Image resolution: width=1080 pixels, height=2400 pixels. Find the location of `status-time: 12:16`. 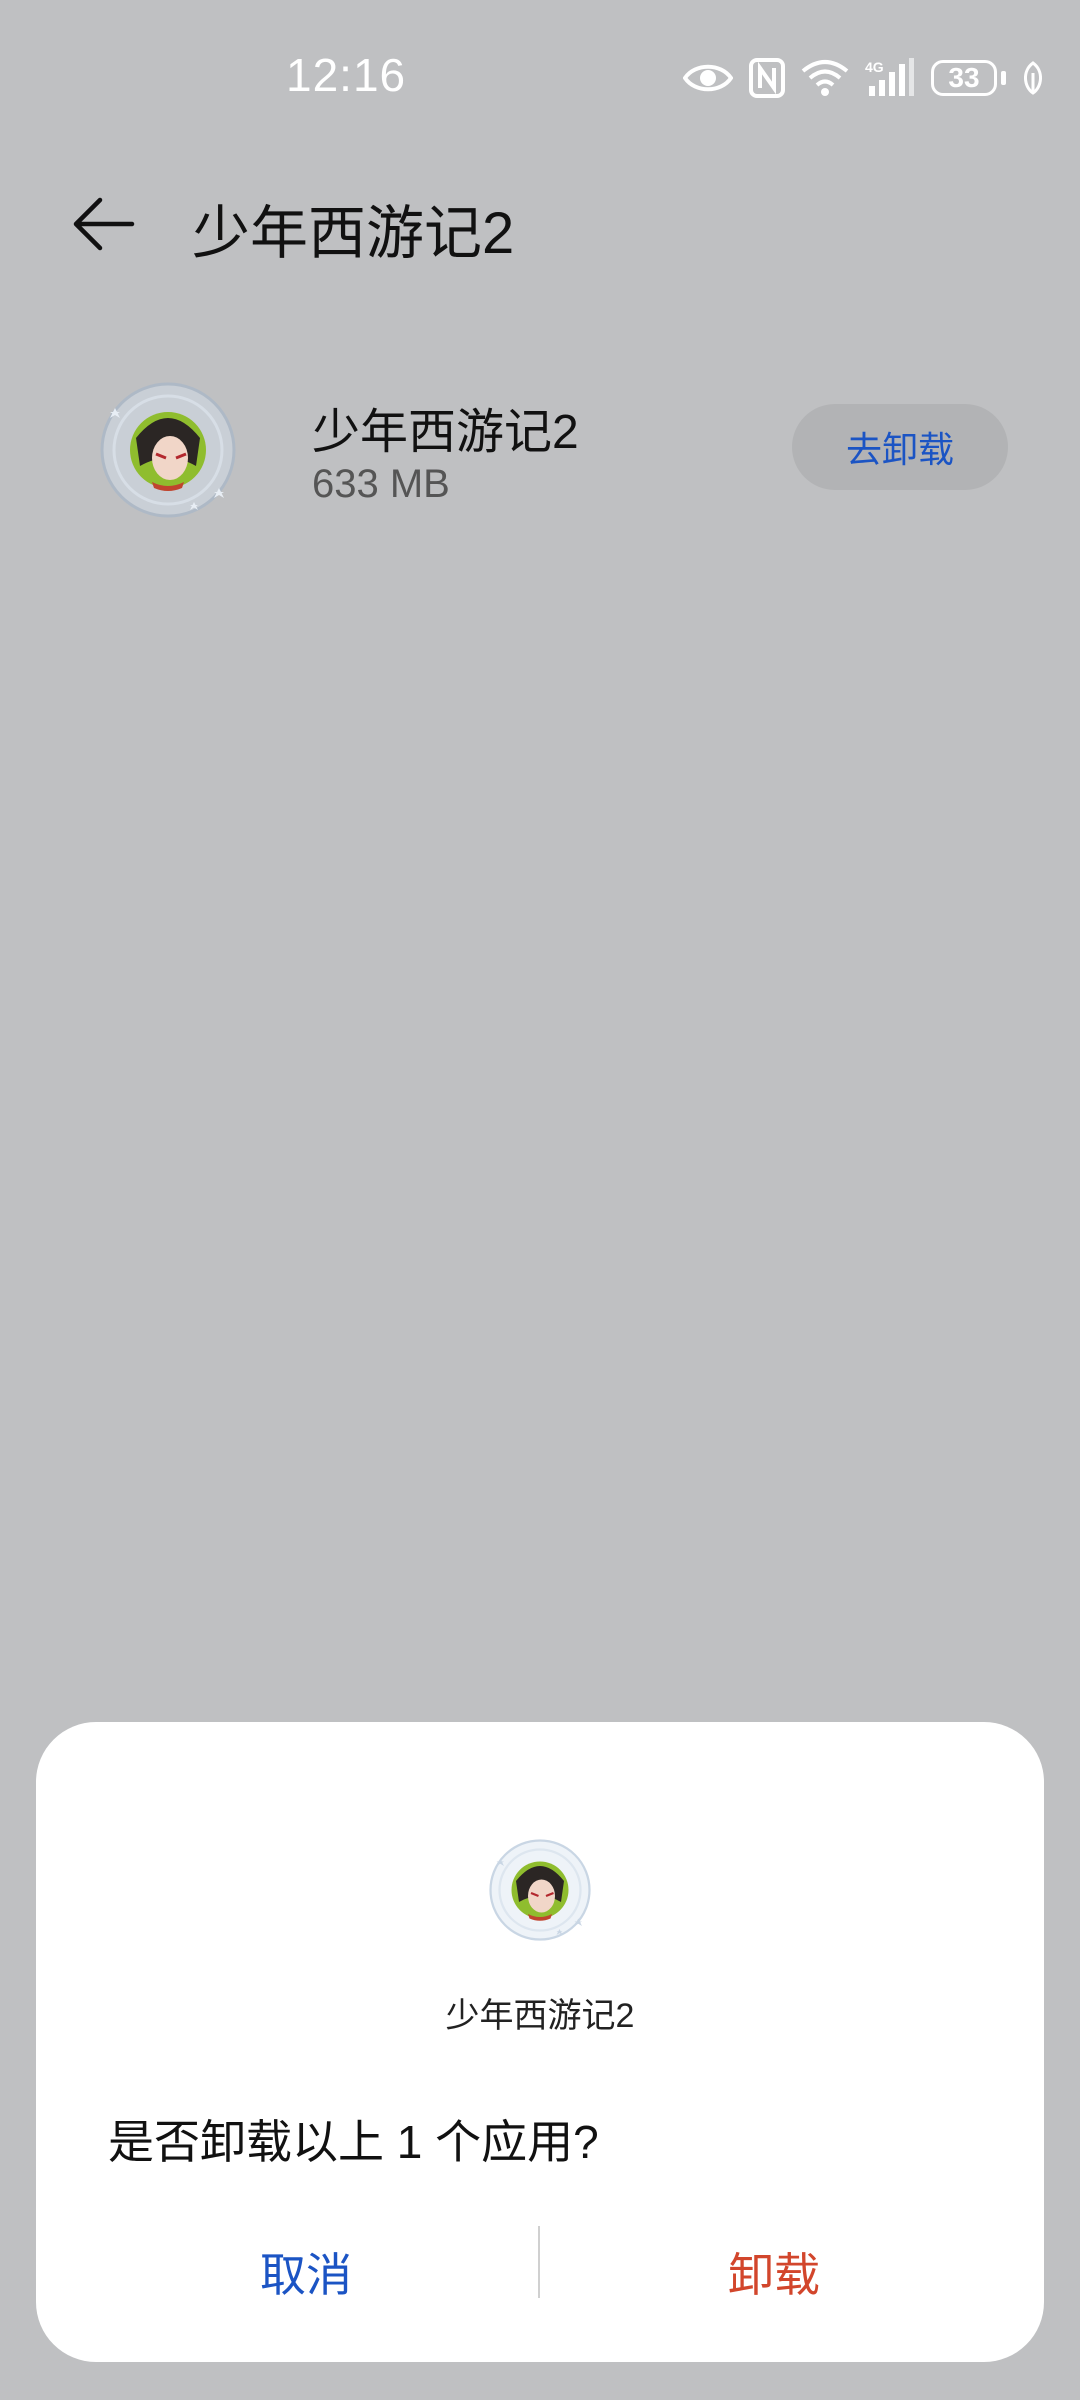

status-time: 12:16 is located at coordinates (346, 75).